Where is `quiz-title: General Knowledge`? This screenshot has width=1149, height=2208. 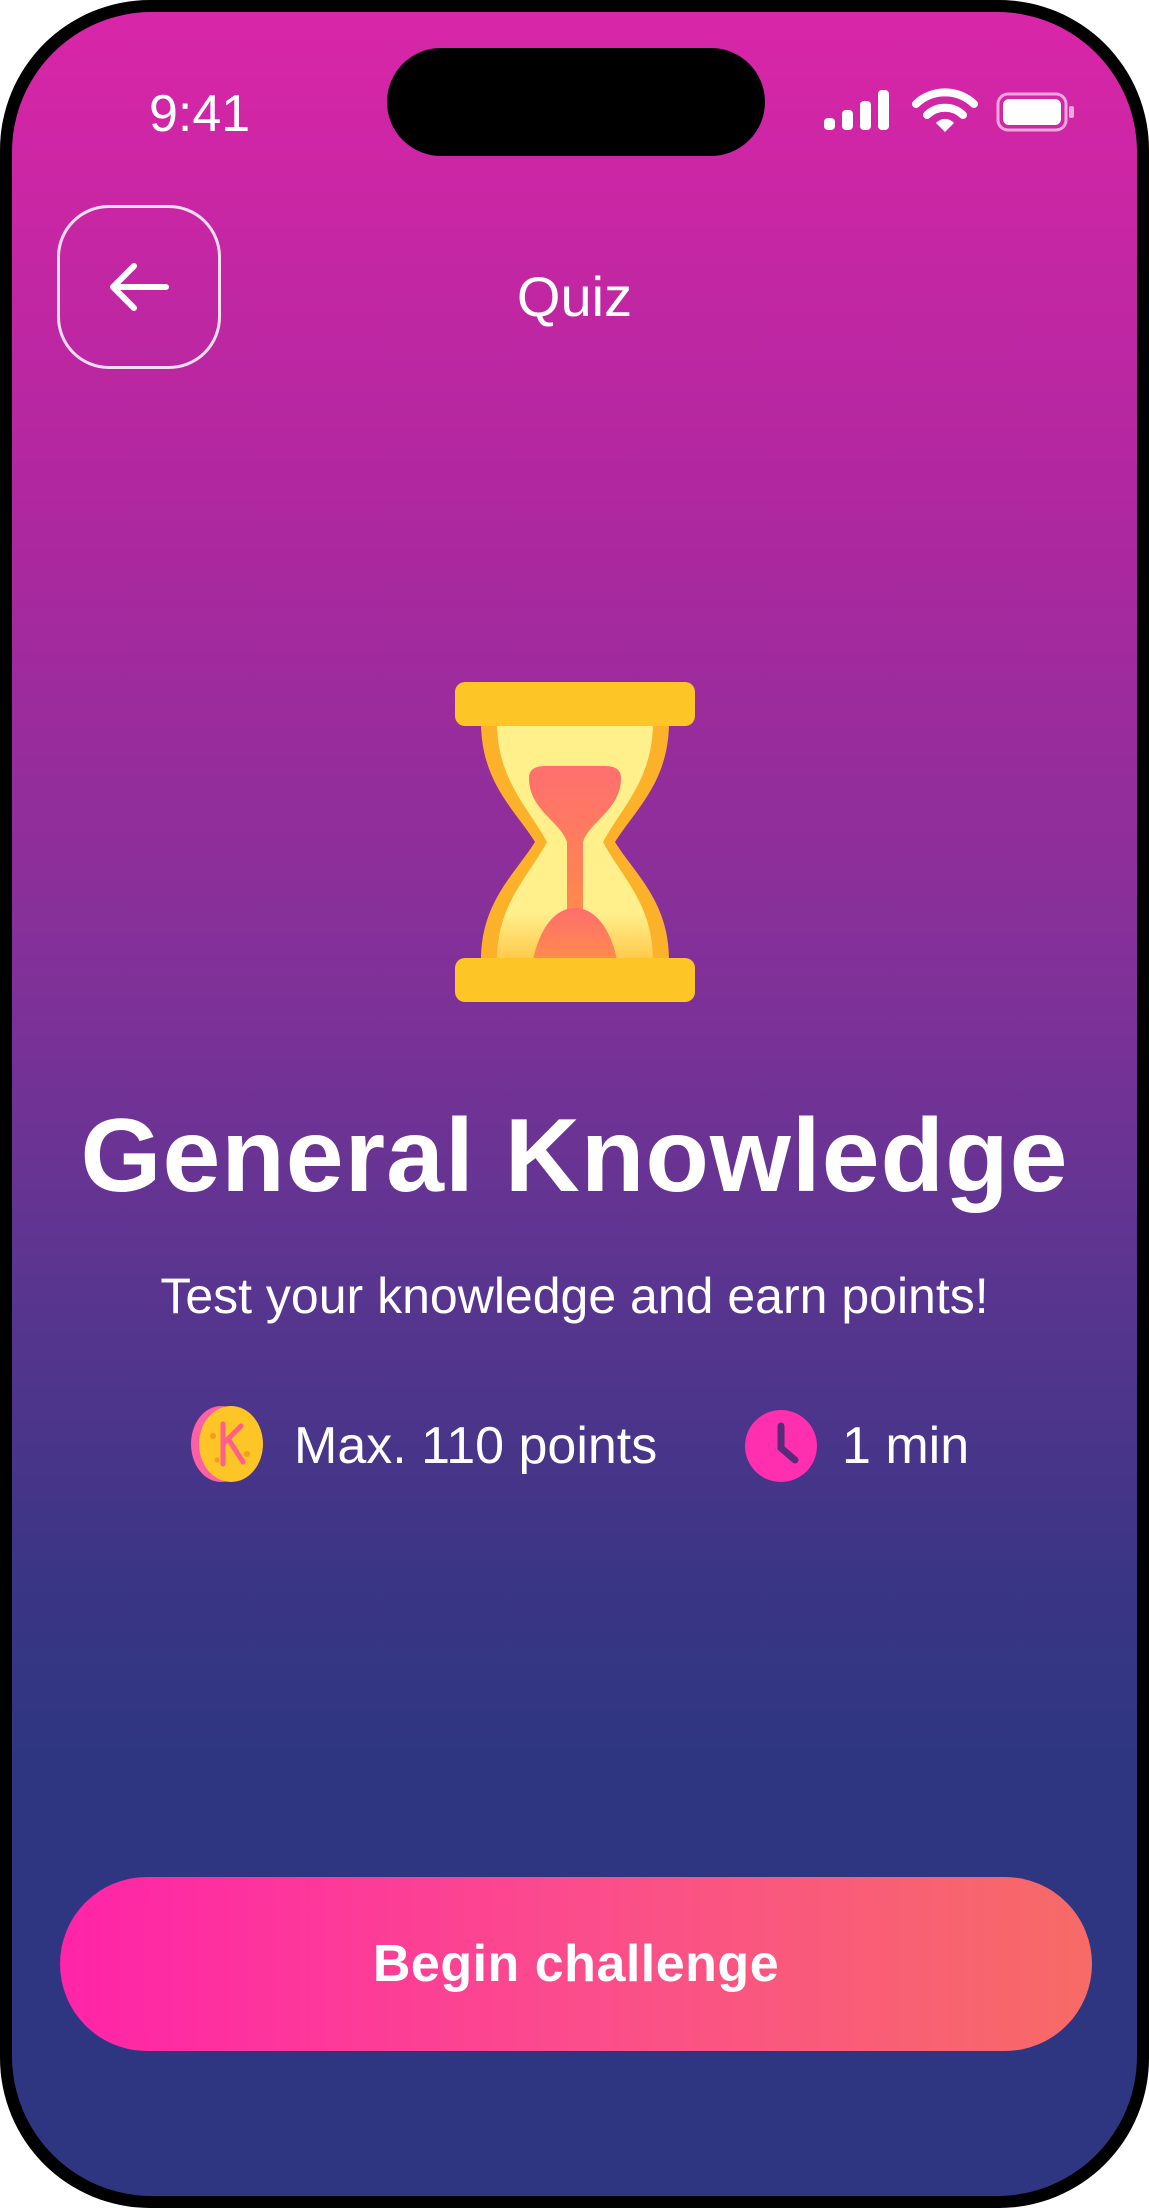 quiz-title: General Knowledge is located at coordinates (574, 1156).